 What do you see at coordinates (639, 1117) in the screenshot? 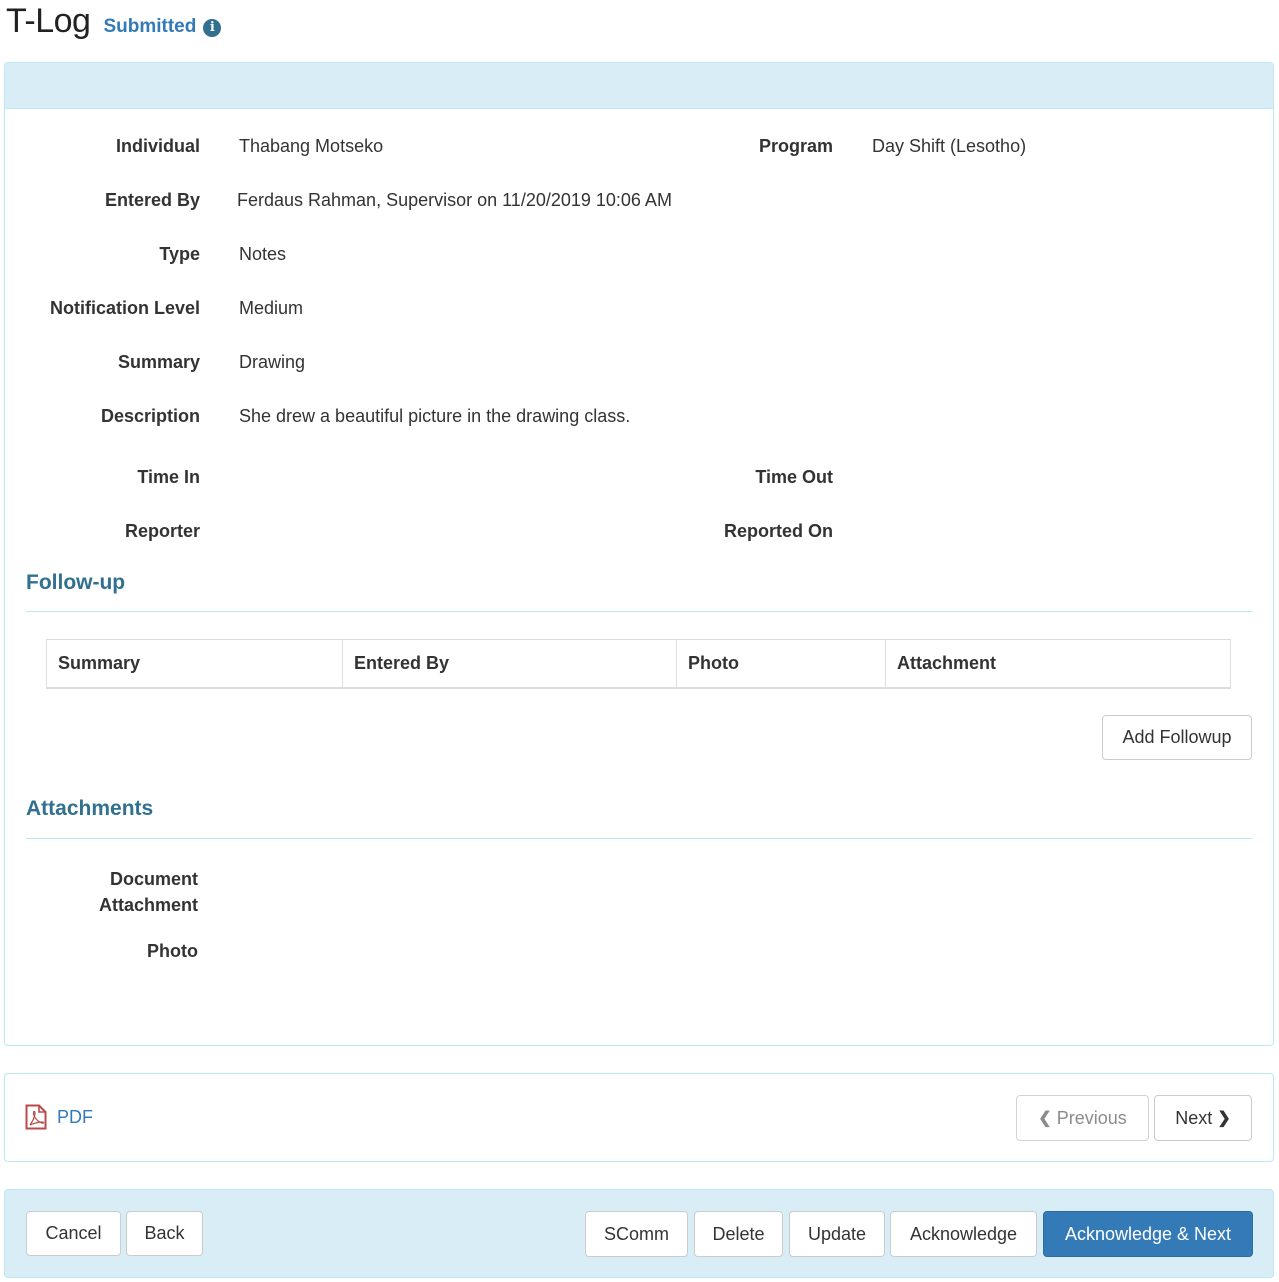
I see `navigation-panel: PDF ❮ Previous Next ❯` at bounding box center [639, 1117].